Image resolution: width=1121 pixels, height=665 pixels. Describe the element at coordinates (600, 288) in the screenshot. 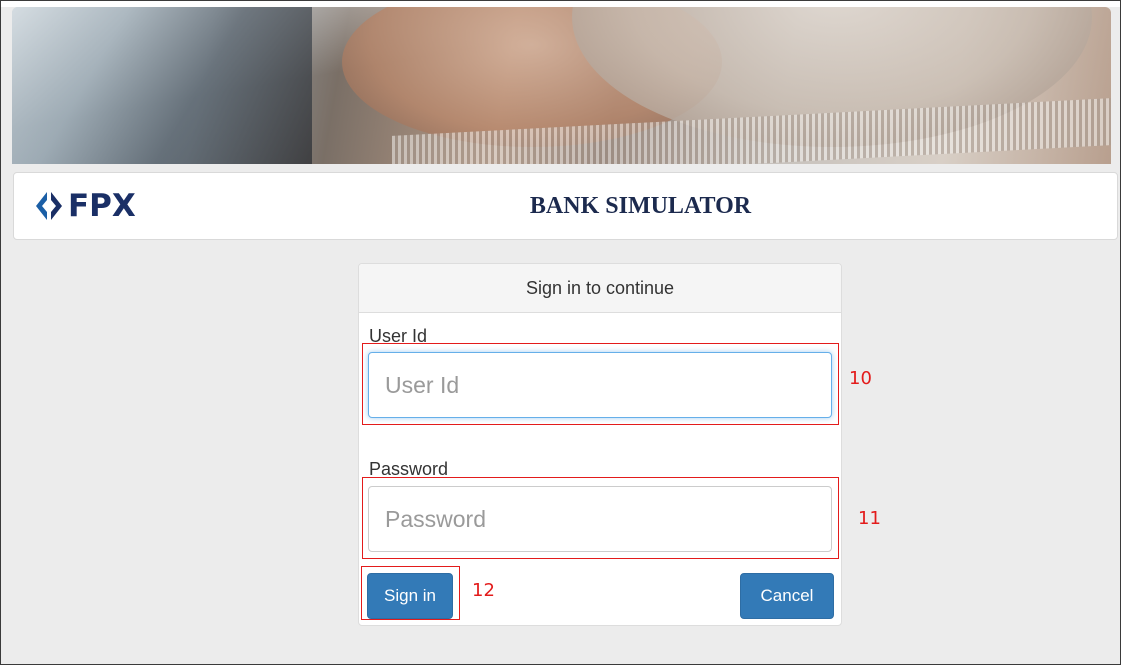

I see `login-heading: Sign in to continue` at that location.